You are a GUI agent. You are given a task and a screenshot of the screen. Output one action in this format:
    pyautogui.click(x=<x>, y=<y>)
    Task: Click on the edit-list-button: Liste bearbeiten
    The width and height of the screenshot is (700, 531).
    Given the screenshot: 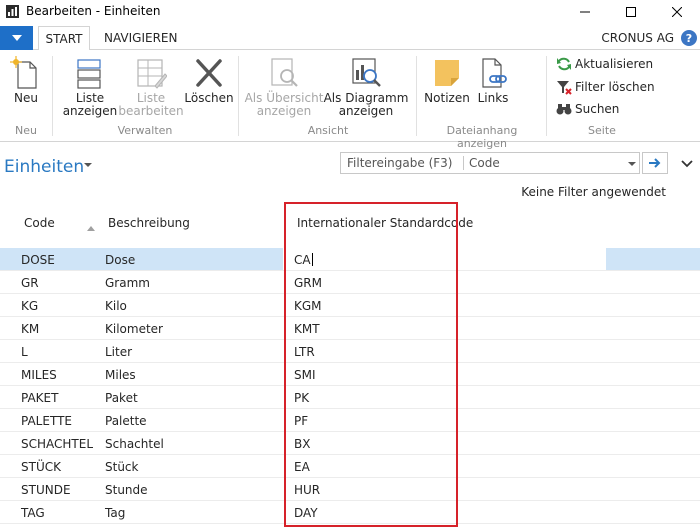 What is the action you would take?
    pyautogui.click(x=151, y=87)
    